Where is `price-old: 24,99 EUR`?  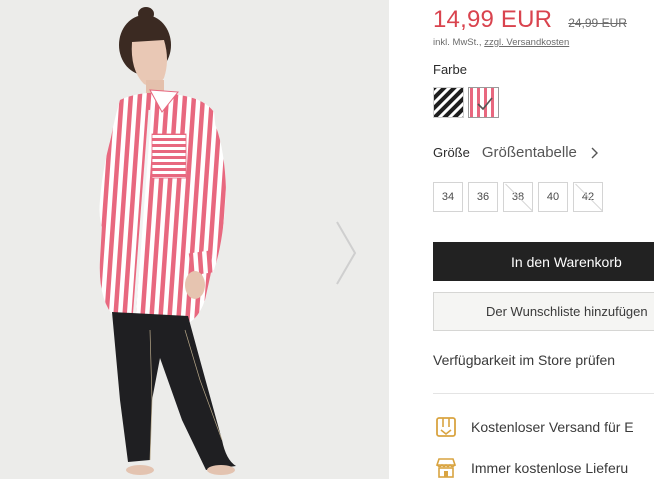 price-old: 24,99 EUR is located at coordinates (597, 23).